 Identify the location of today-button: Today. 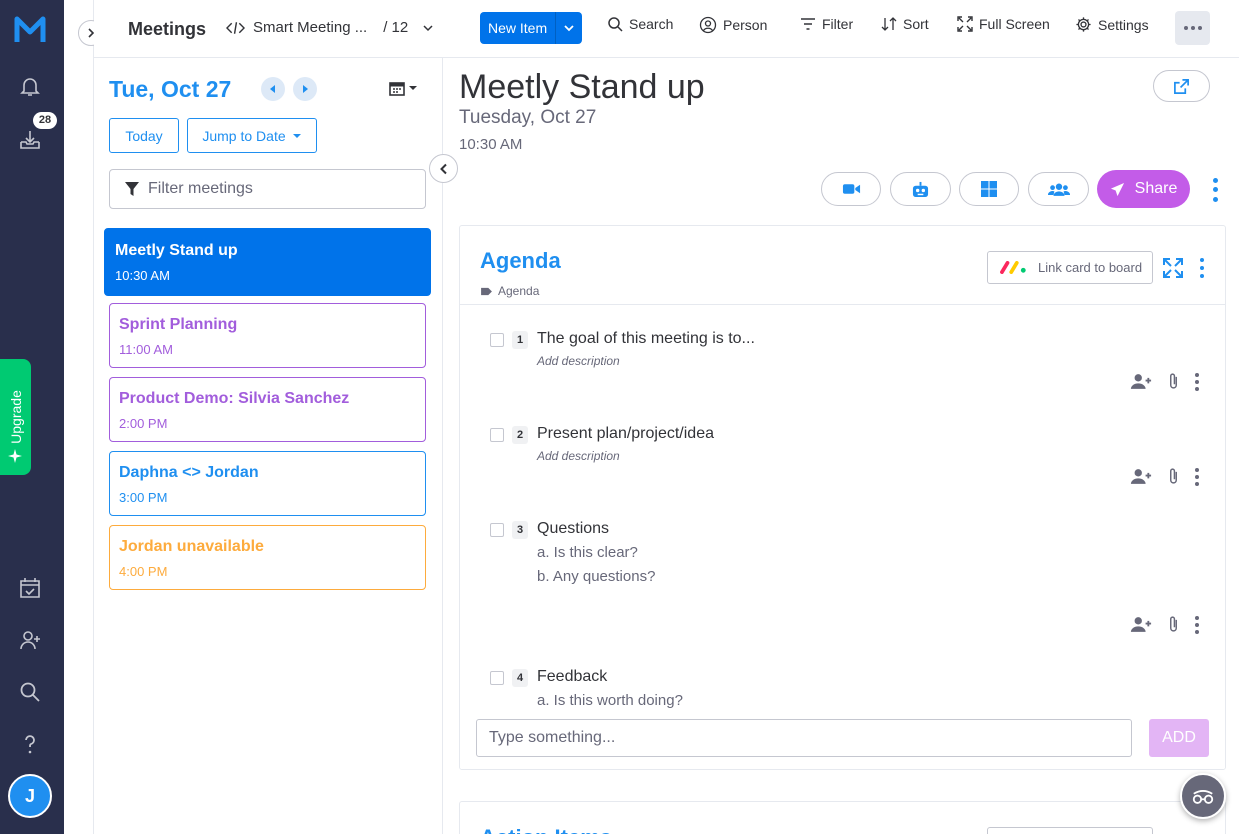
(144, 135).